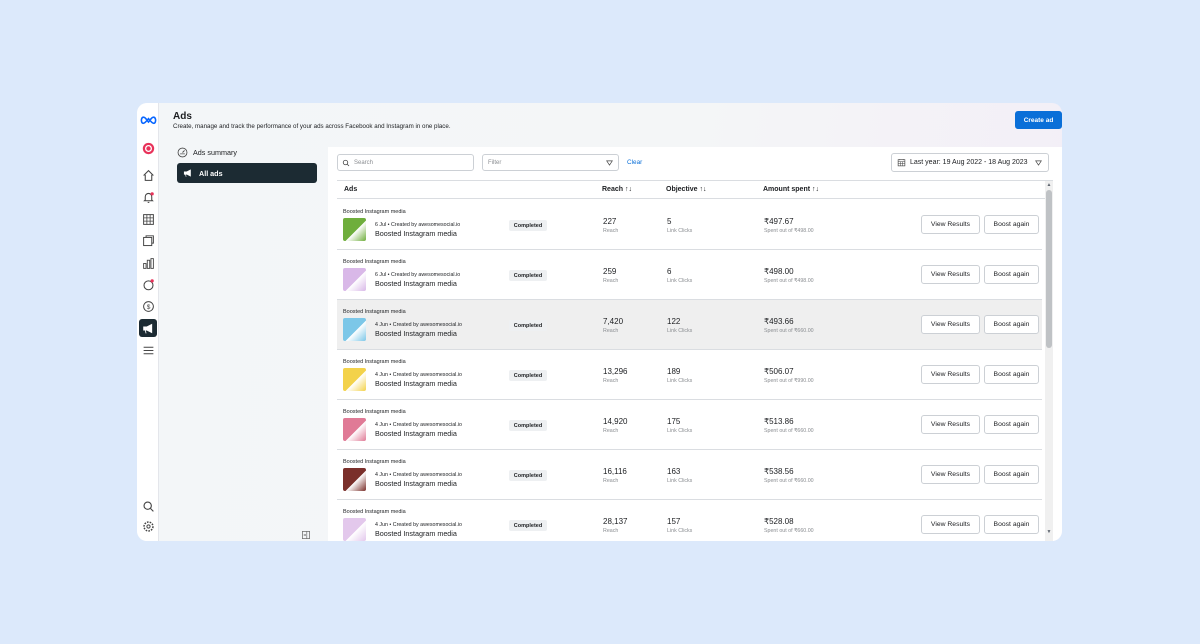 This screenshot has width=1200, height=644. Describe the element at coordinates (779, 271) in the screenshot. I see `amount-spent-value: ₹498.00` at that location.